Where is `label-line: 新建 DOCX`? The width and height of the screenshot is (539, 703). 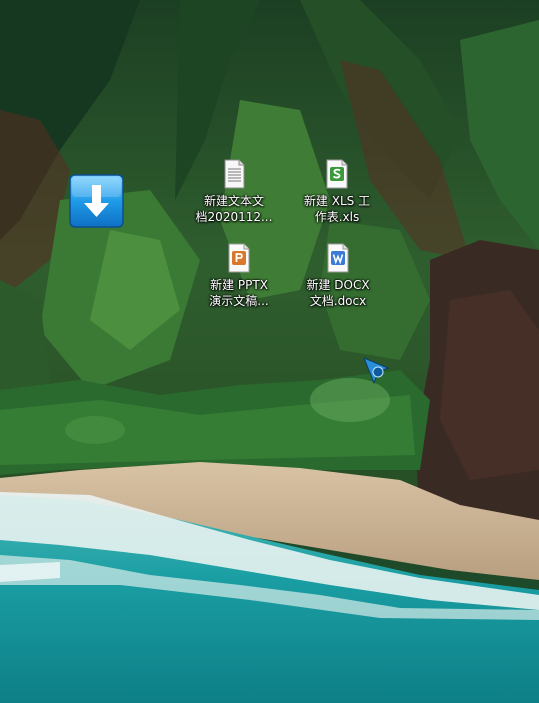 label-line: 新建 DOCX is located at coordinates (338, 285).